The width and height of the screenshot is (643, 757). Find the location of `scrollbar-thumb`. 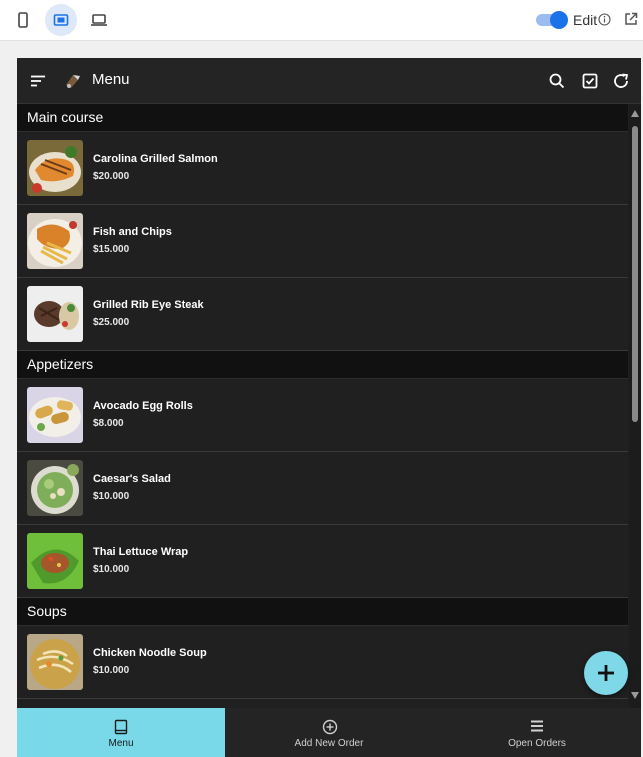

scrollbar-thumb is located at coordinates (635, 274).